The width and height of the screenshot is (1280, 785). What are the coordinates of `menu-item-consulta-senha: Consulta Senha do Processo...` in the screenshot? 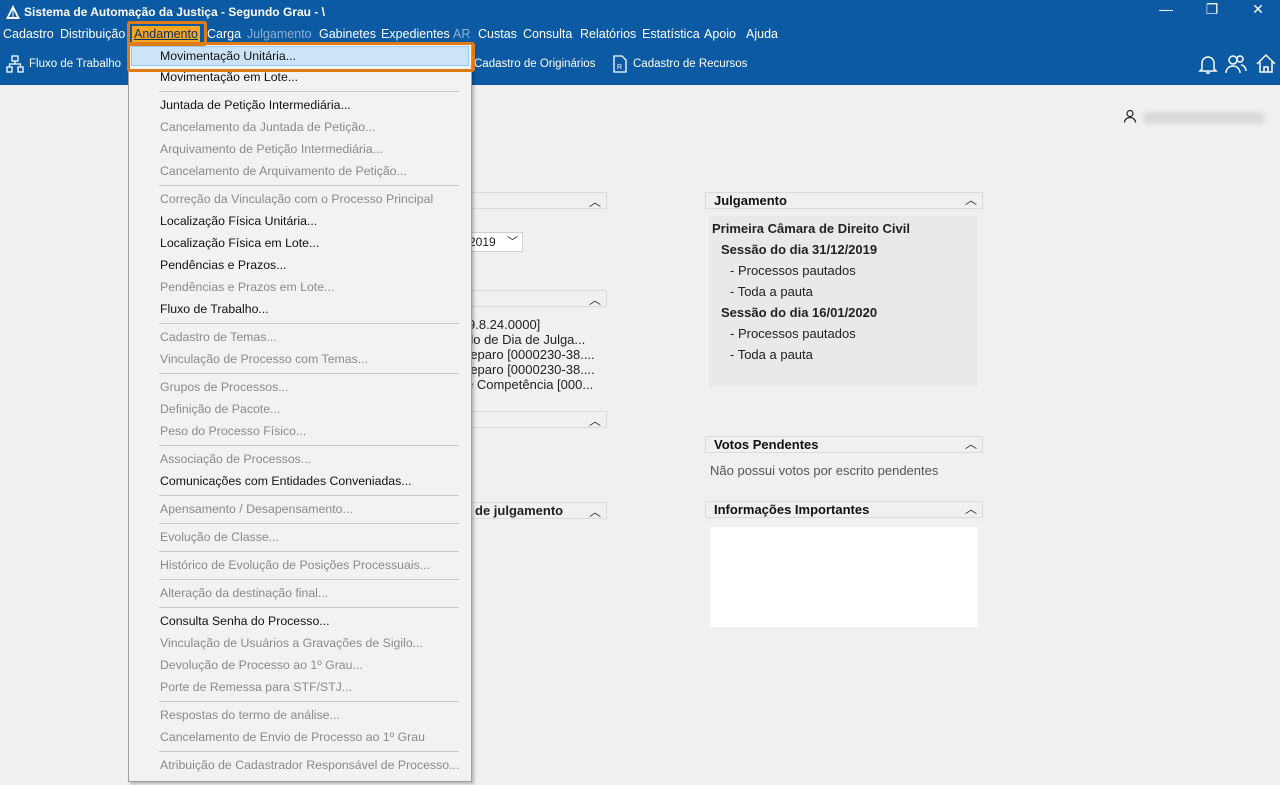 It's located at (245, 621).